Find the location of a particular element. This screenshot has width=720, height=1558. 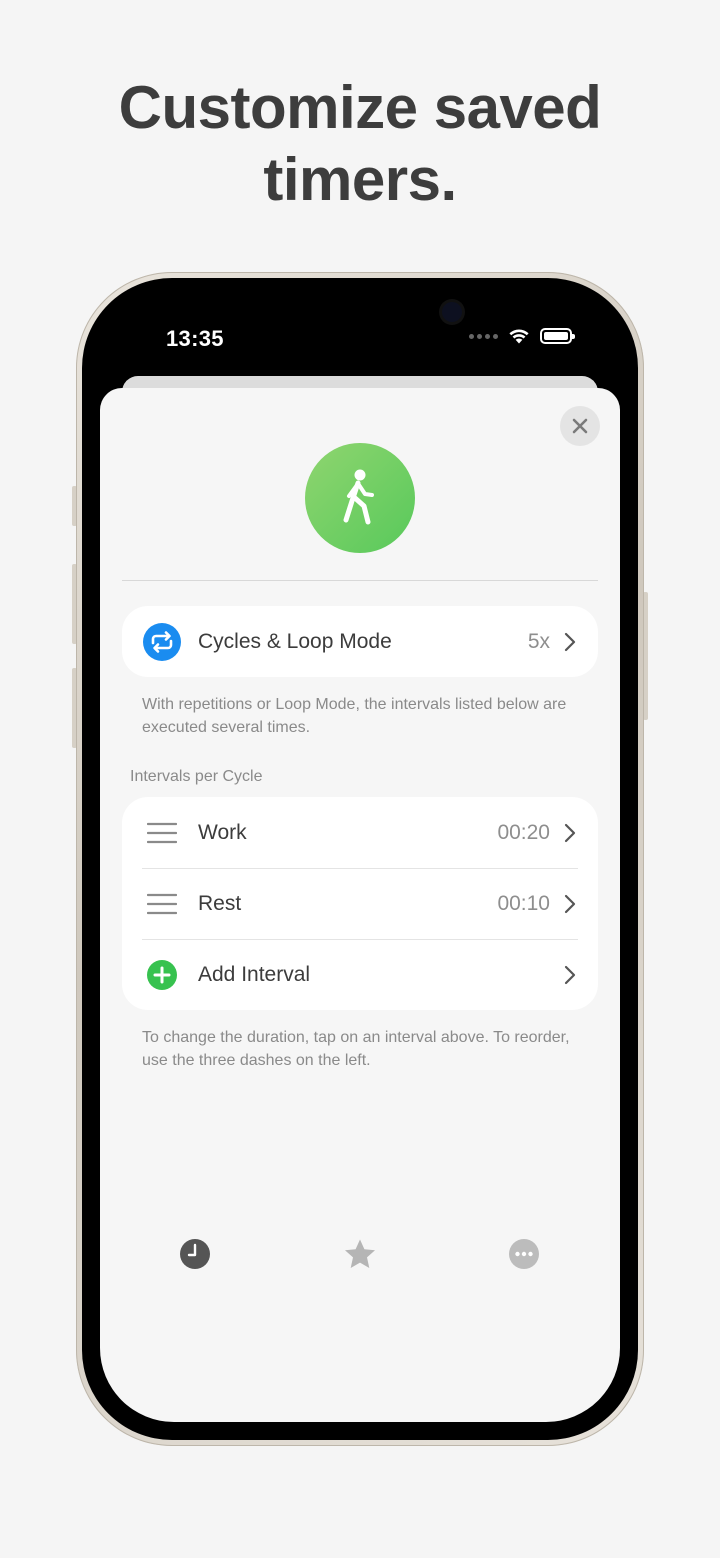

cycles-label: Cycles & Loop Mode is located at coordinates (295, 641).